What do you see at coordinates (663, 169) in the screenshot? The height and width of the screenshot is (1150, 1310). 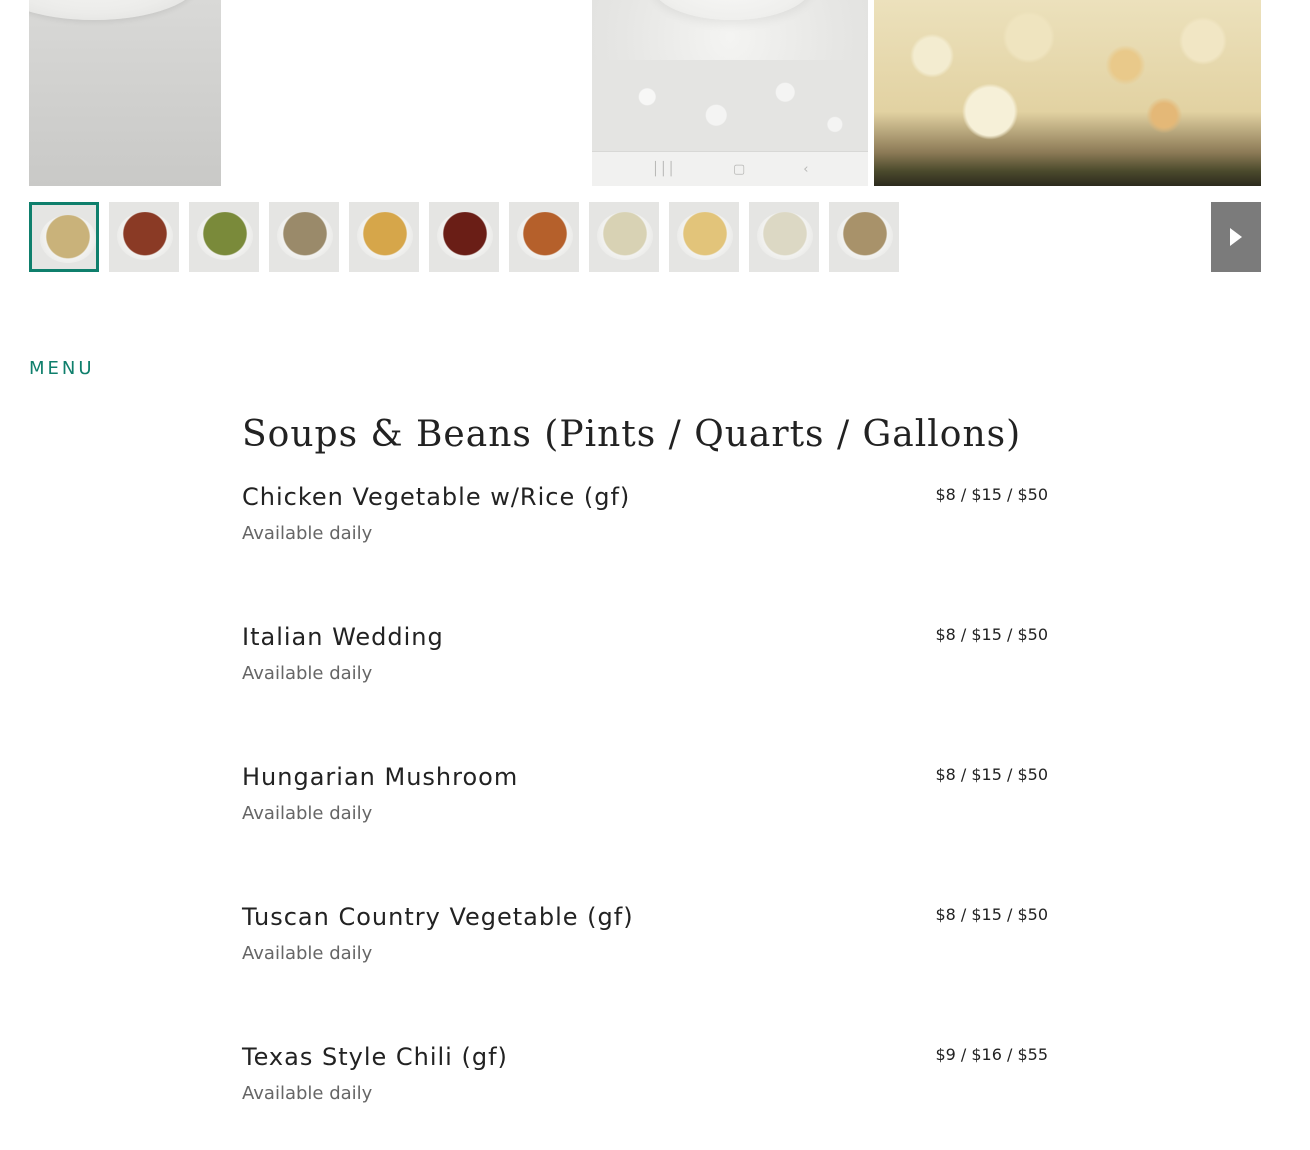 I see `recent-apps-icon: │││` at bounding box center [663, 169].